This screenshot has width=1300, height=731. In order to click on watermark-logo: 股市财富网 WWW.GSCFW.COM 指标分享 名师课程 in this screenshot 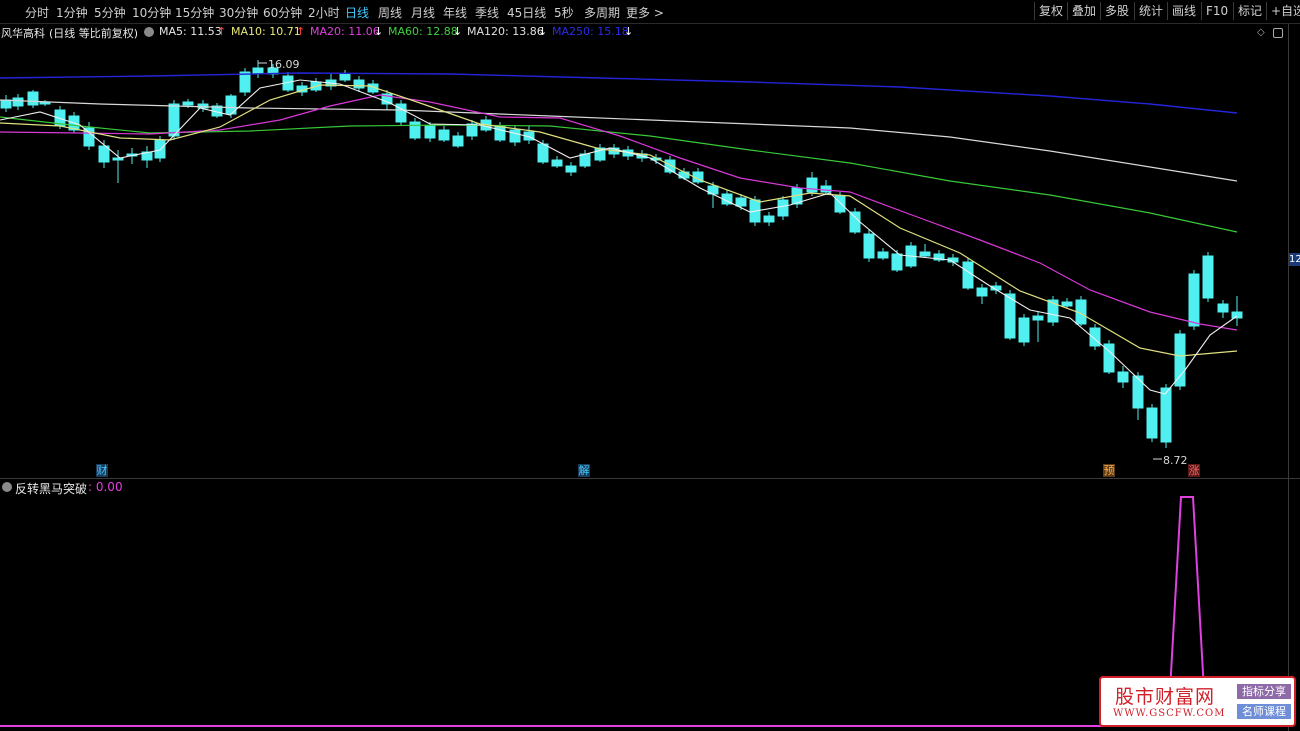, I will do `click(1197, 701)`.